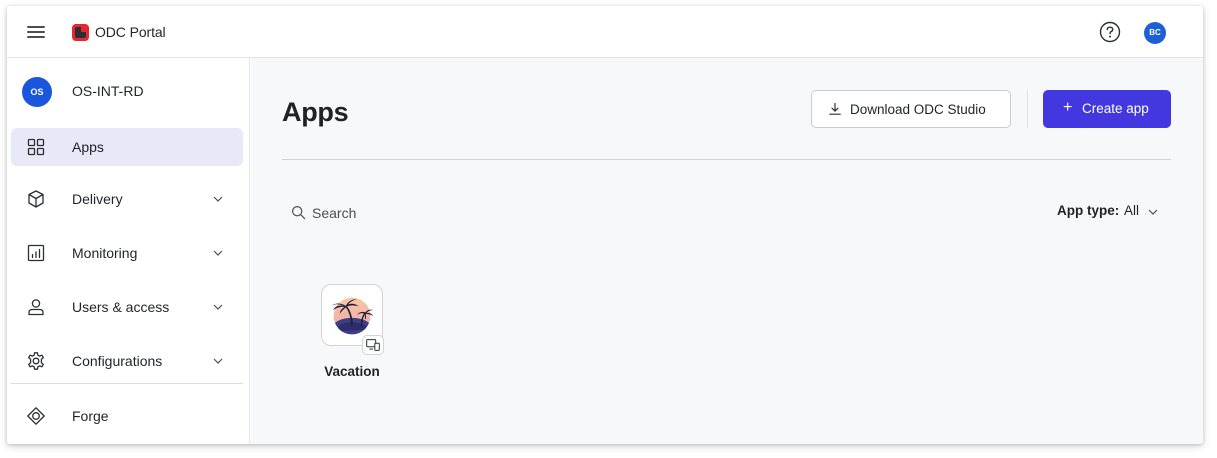 The width and height of the screenshot is (1217, 458). Describe the element at coordinates (127, 199) in the screenshot. I see `sidebar-item-delivery: Delivery` at that location.